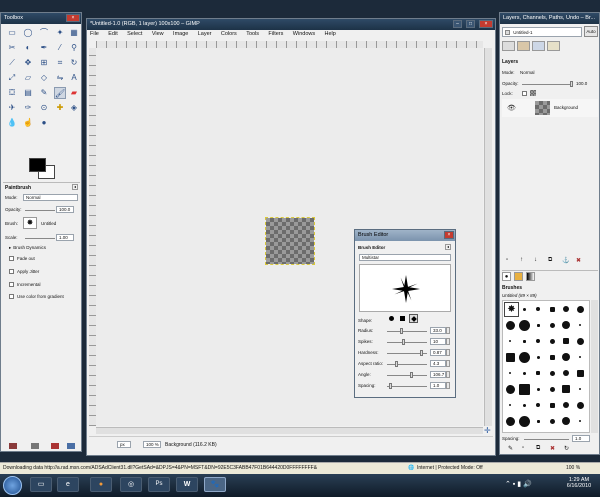  Describe the element at coordinates (511, 309) in the screenshot. I see `selected-brush: ✸` at that location.